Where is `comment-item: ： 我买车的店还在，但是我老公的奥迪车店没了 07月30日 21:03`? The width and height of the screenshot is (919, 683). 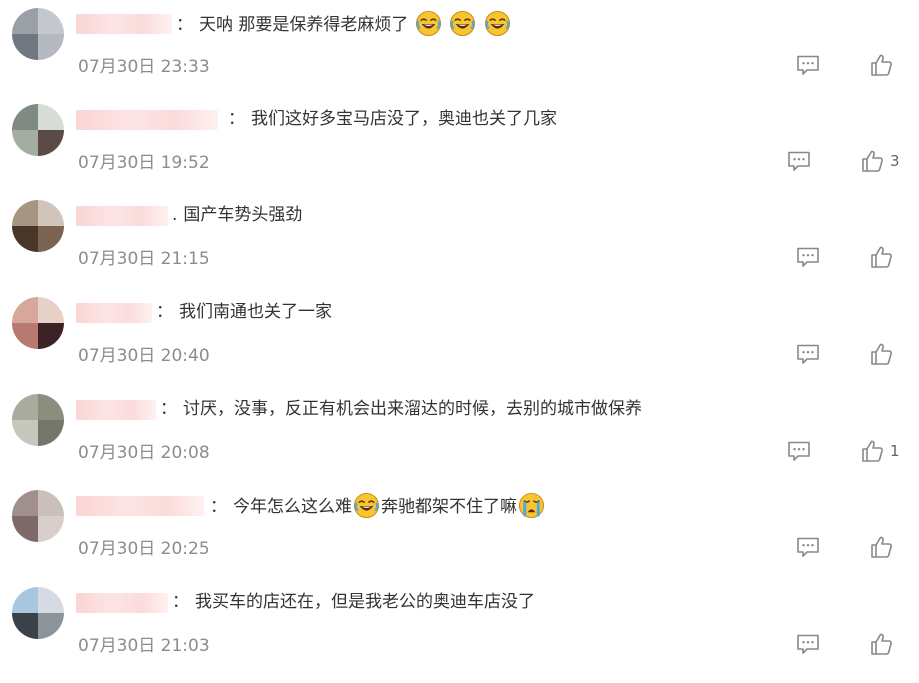
comment-item: ： 我买车的店还在，但是我老公的奥迪车店没了 07月30日 21:03 is located at coordinates (459, 635).